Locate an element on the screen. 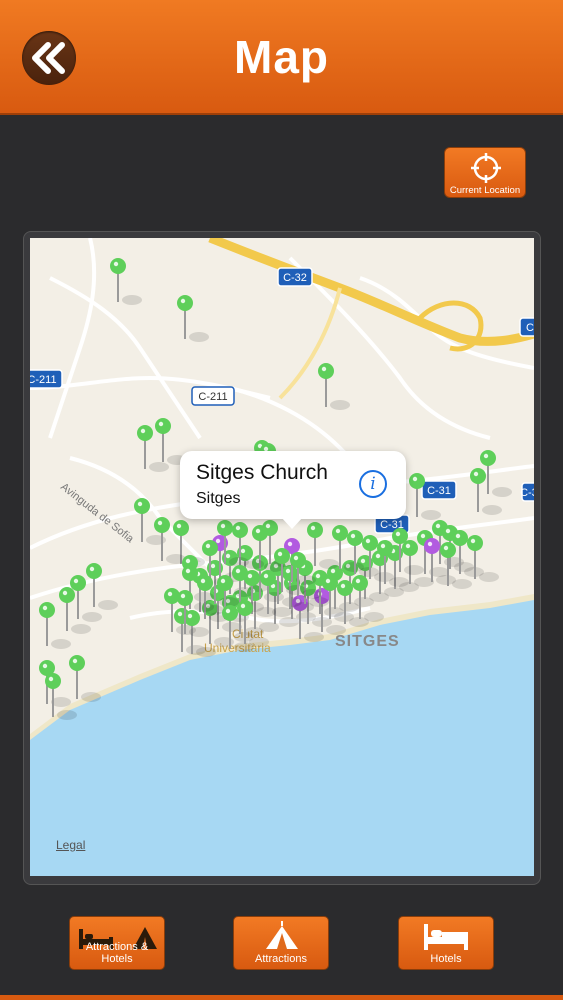 This screenshot has width=563, height=1000. callout-subtitle: Sitges is located at coordinates (218, 498).